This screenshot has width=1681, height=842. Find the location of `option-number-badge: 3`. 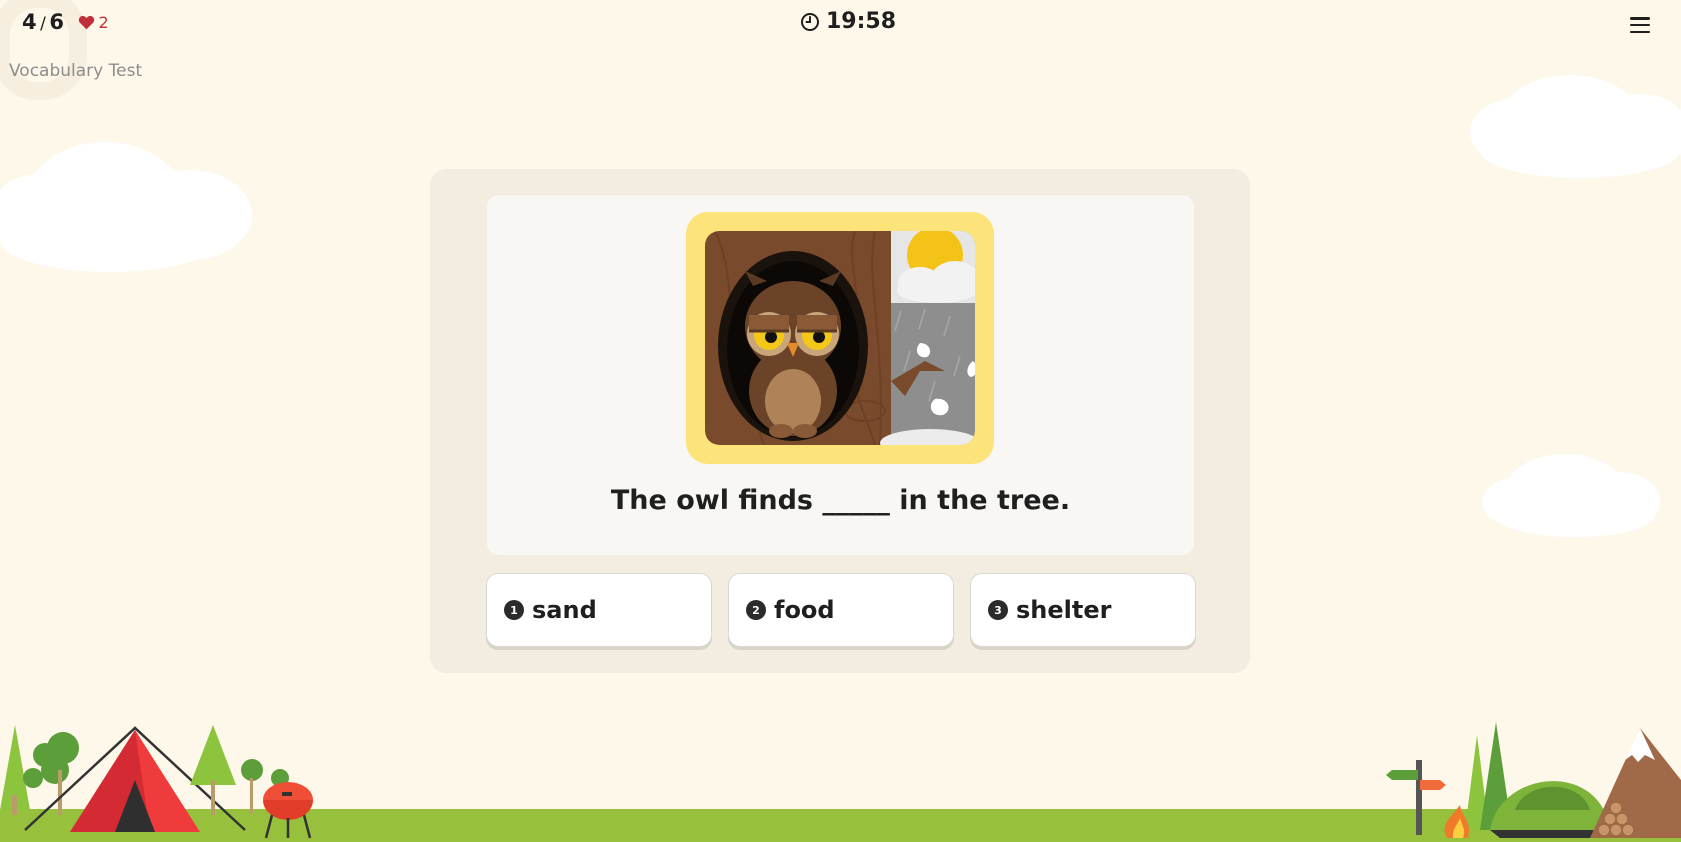

option-number-badge: 3 is located at coordinates (998, 610).